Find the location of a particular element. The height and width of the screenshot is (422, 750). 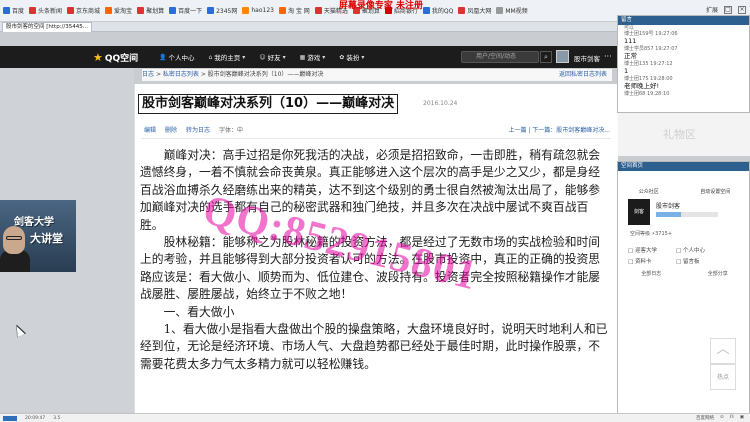

nav-label: 我的主页 is located at coordinates (227, 58).